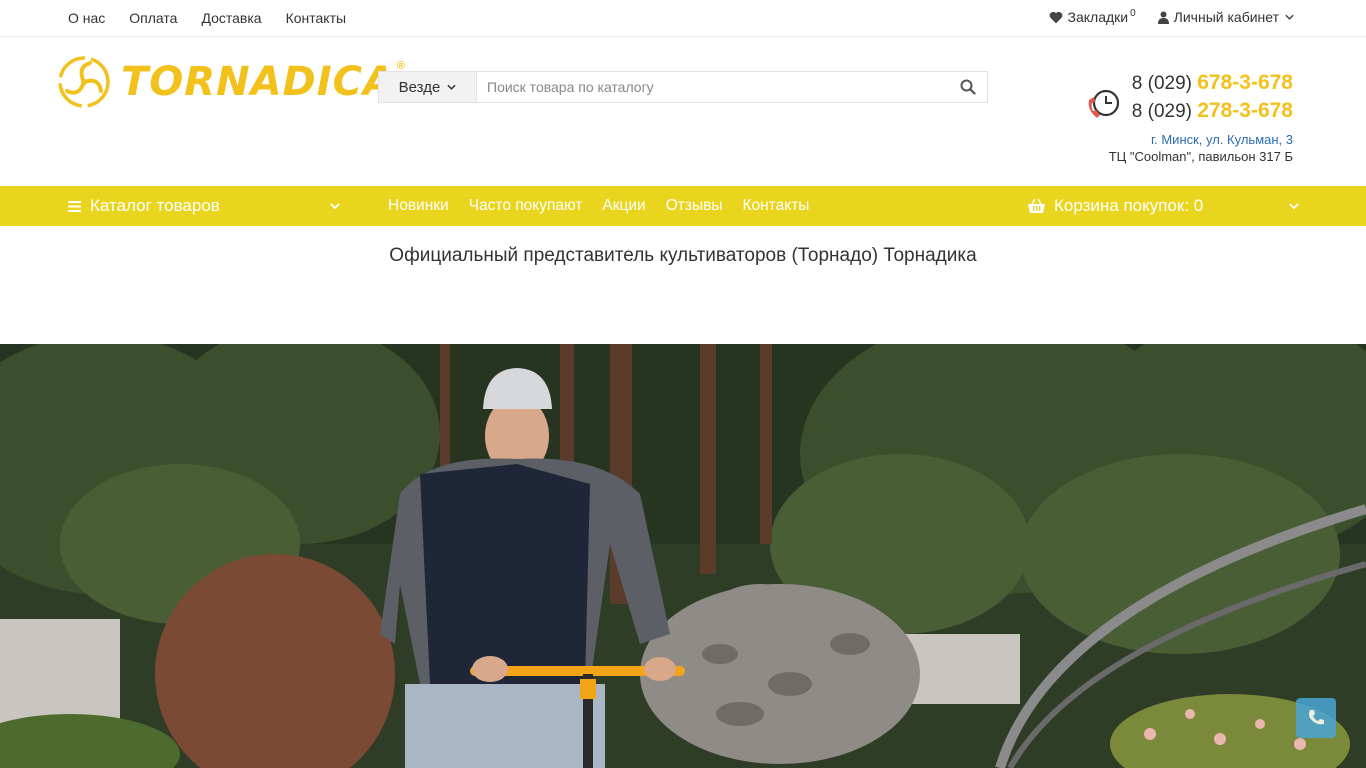 The height and width of the screenshot is (768, 1366). I want to click on top-link-about: О нас, so click(86, 18).